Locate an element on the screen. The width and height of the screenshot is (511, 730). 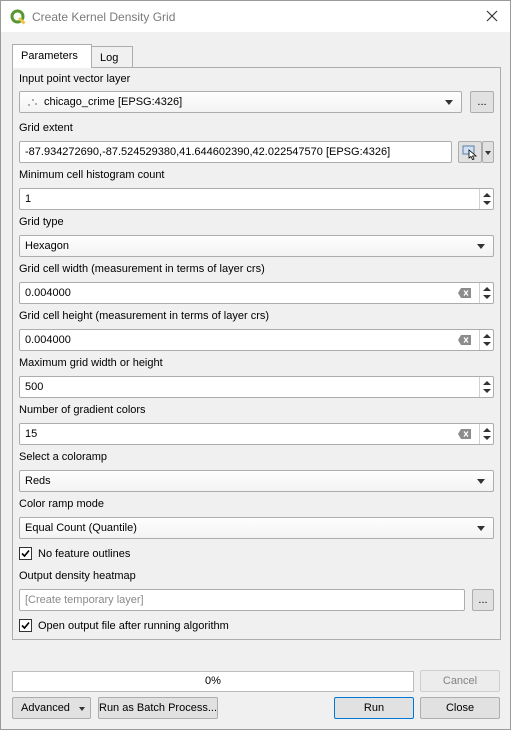
input-layer-combo: chicago_crime [EPSG:4326] is located at coordinates (240, 102).